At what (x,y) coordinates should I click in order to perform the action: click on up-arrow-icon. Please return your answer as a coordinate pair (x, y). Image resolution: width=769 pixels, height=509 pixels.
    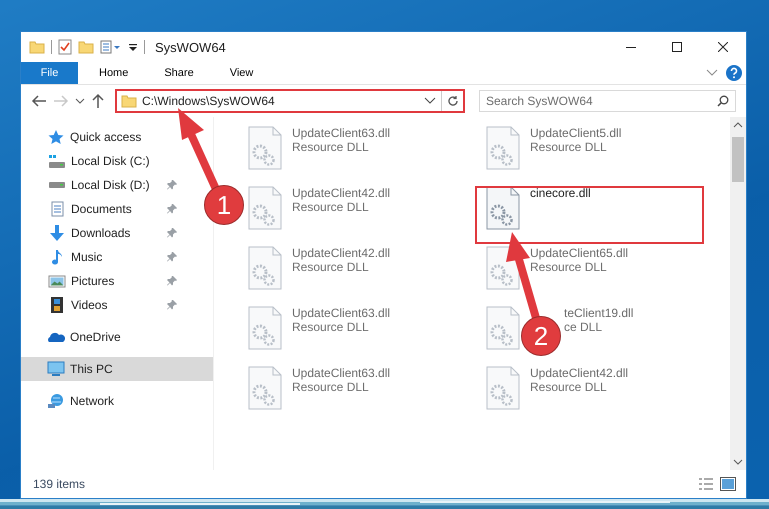
    Looking at the image, I should click on (98, 101).